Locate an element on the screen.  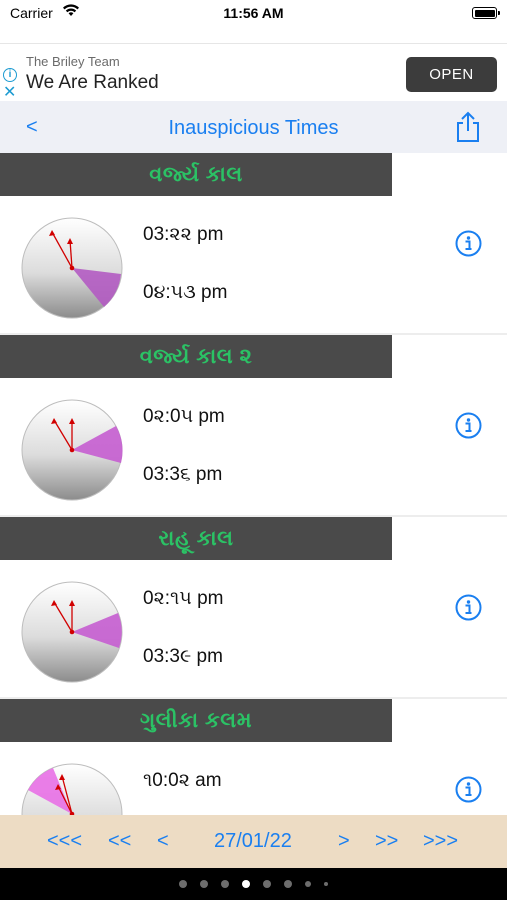
battery-icon is located at coordinates (486, 13).